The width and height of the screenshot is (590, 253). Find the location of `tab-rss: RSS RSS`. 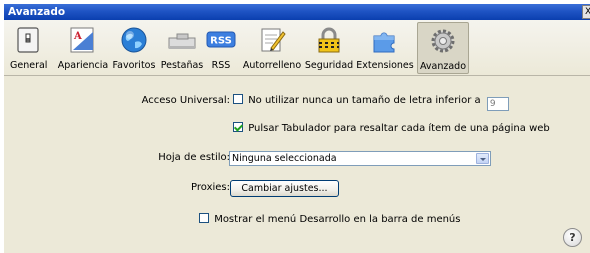

tab-rss: RSS RSS is located at coordinates (221, 48).